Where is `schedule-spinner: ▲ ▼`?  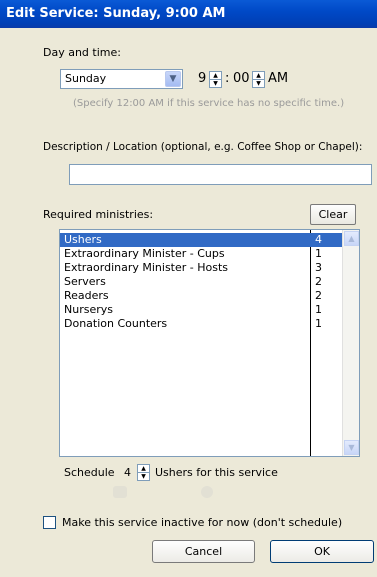
schedule-spinner: ▲ ▼ is located at coordinates (143, 472).